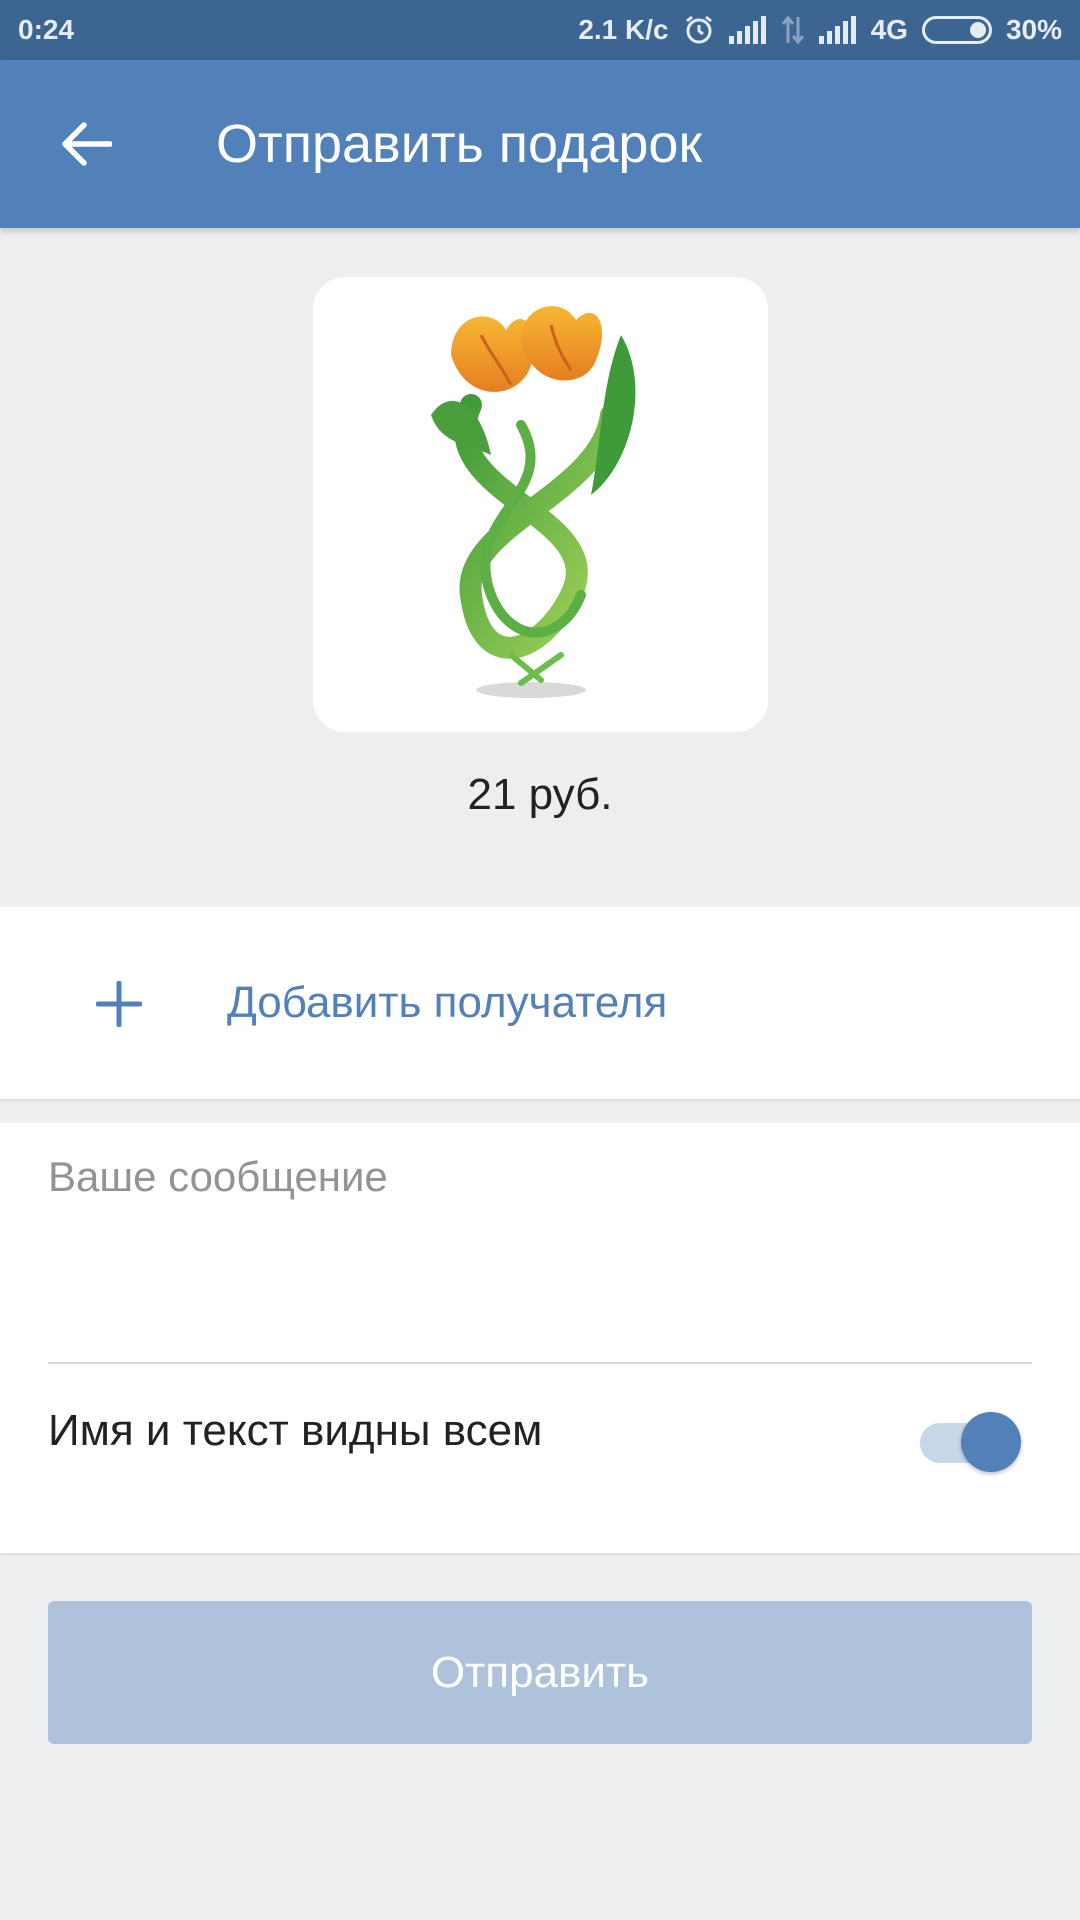 The width and height of the screenshot is (1080, 1920). Describe the element at coordinates (295, 1430) in the screenshot. I see `privacy-label: Имя и текст видны всем` at that location.